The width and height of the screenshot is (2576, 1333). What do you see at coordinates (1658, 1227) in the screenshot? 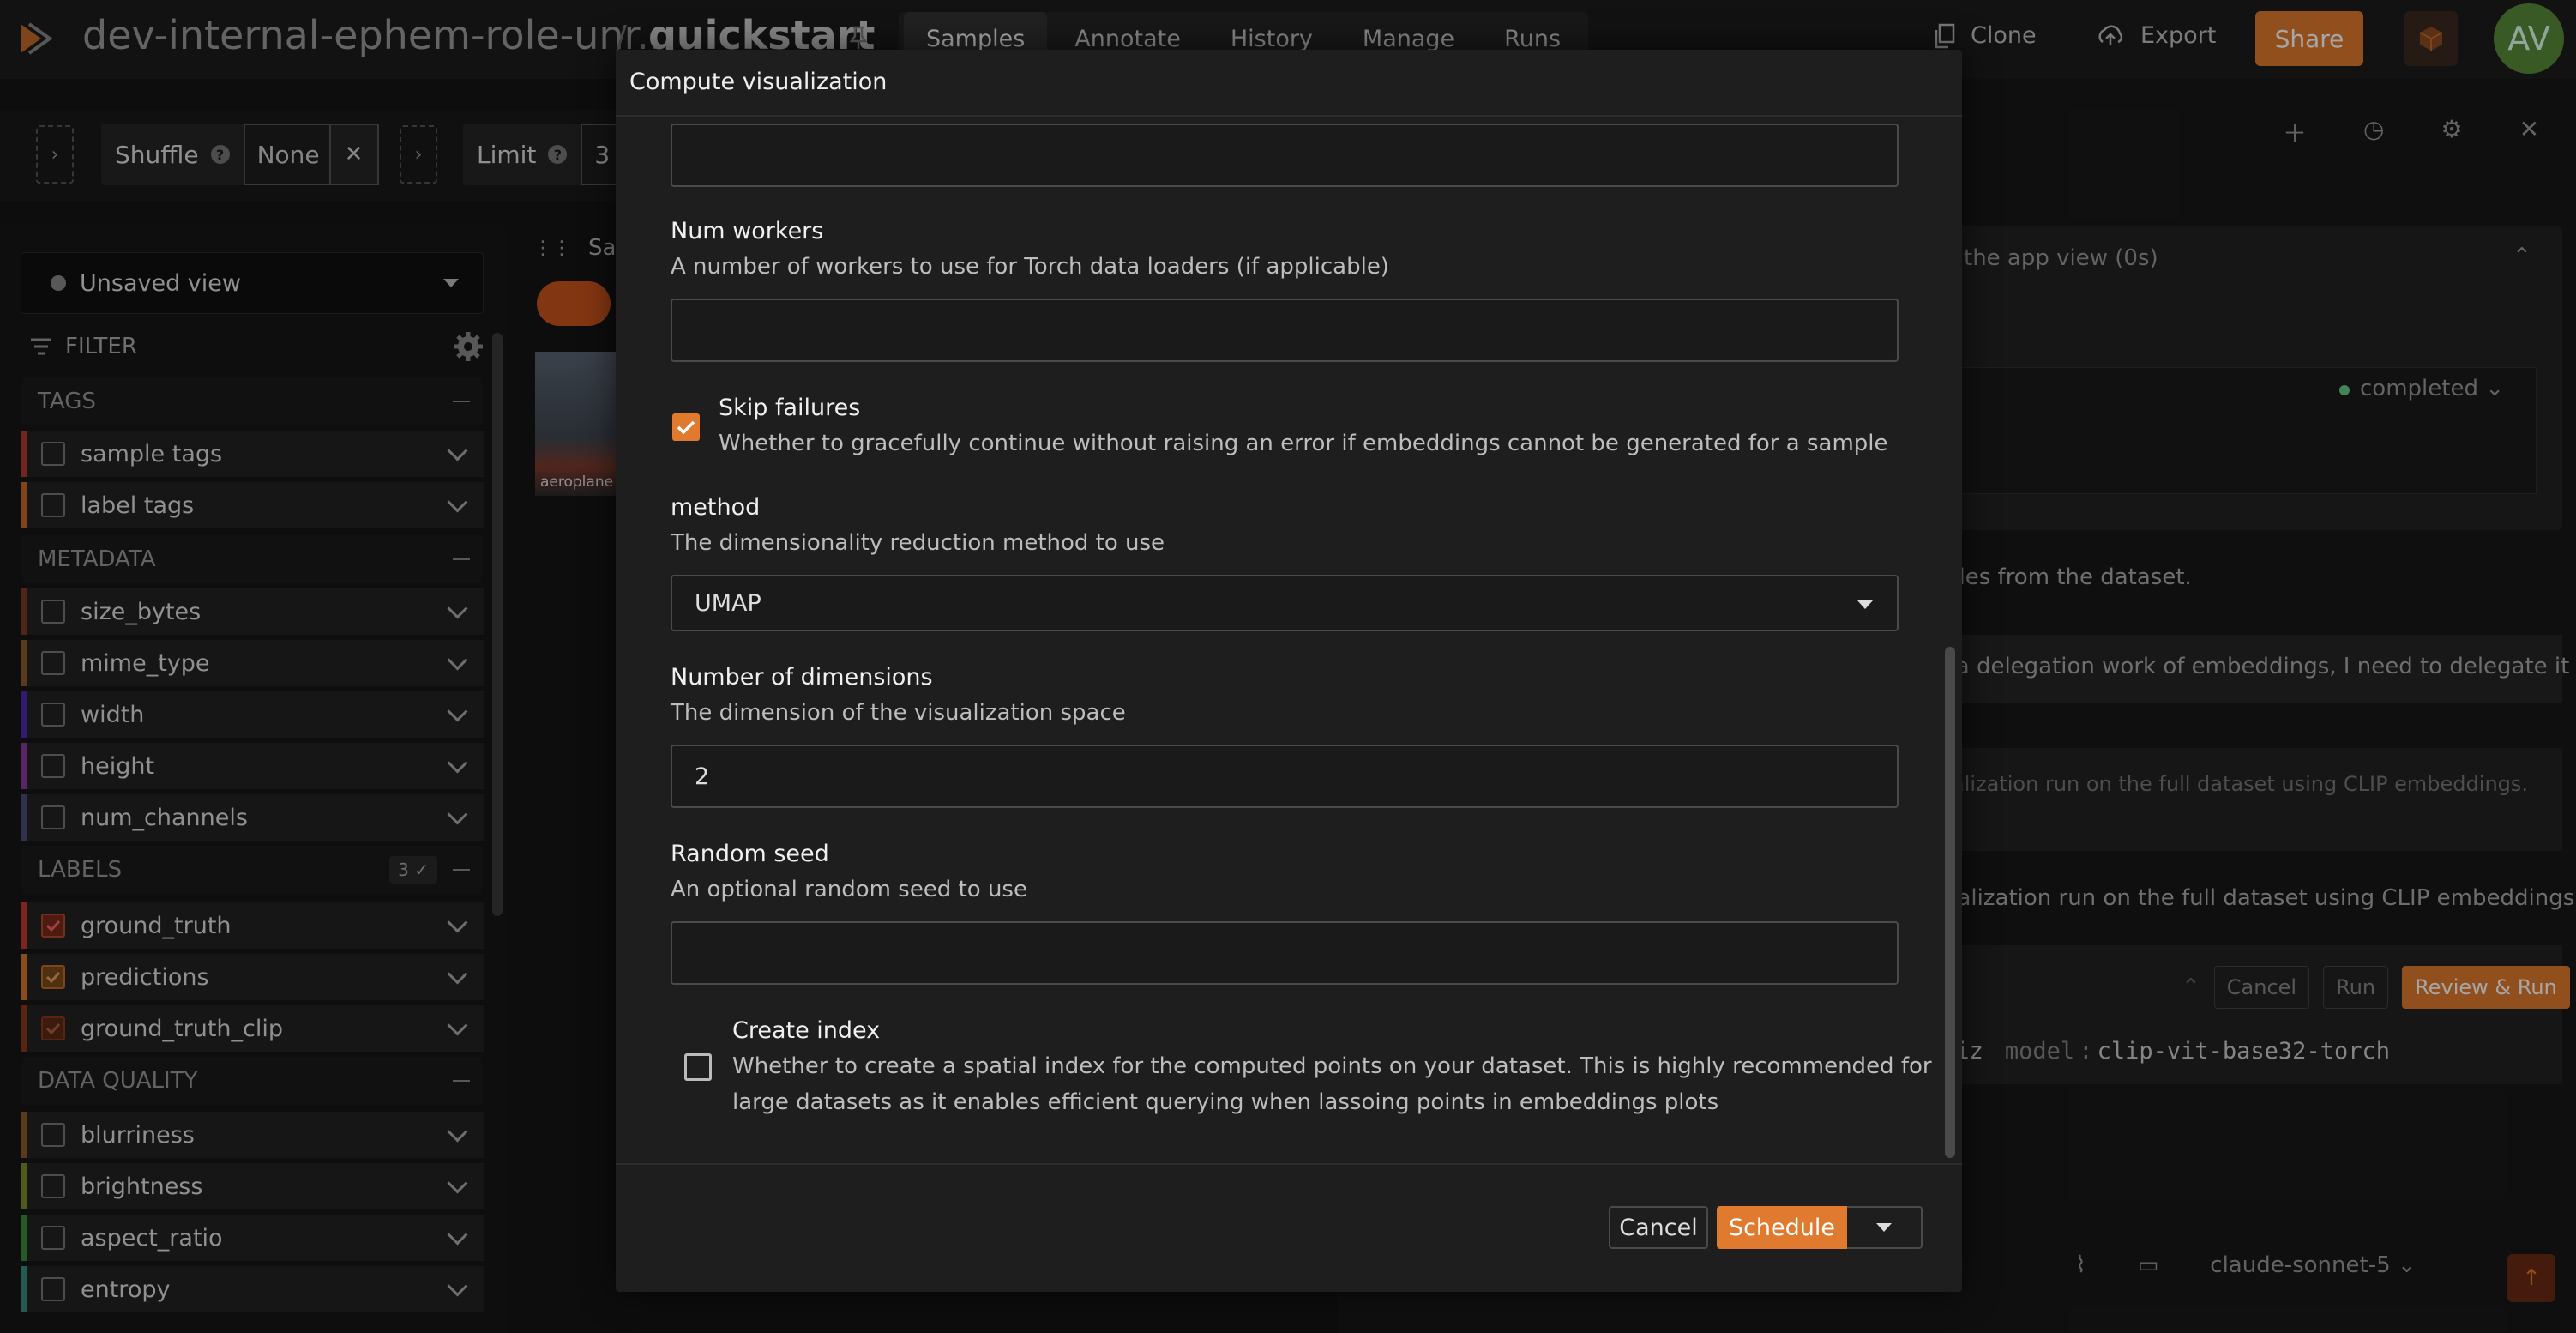
I see `cancel-button: Cancel` at bounding box center [1658, 1227].